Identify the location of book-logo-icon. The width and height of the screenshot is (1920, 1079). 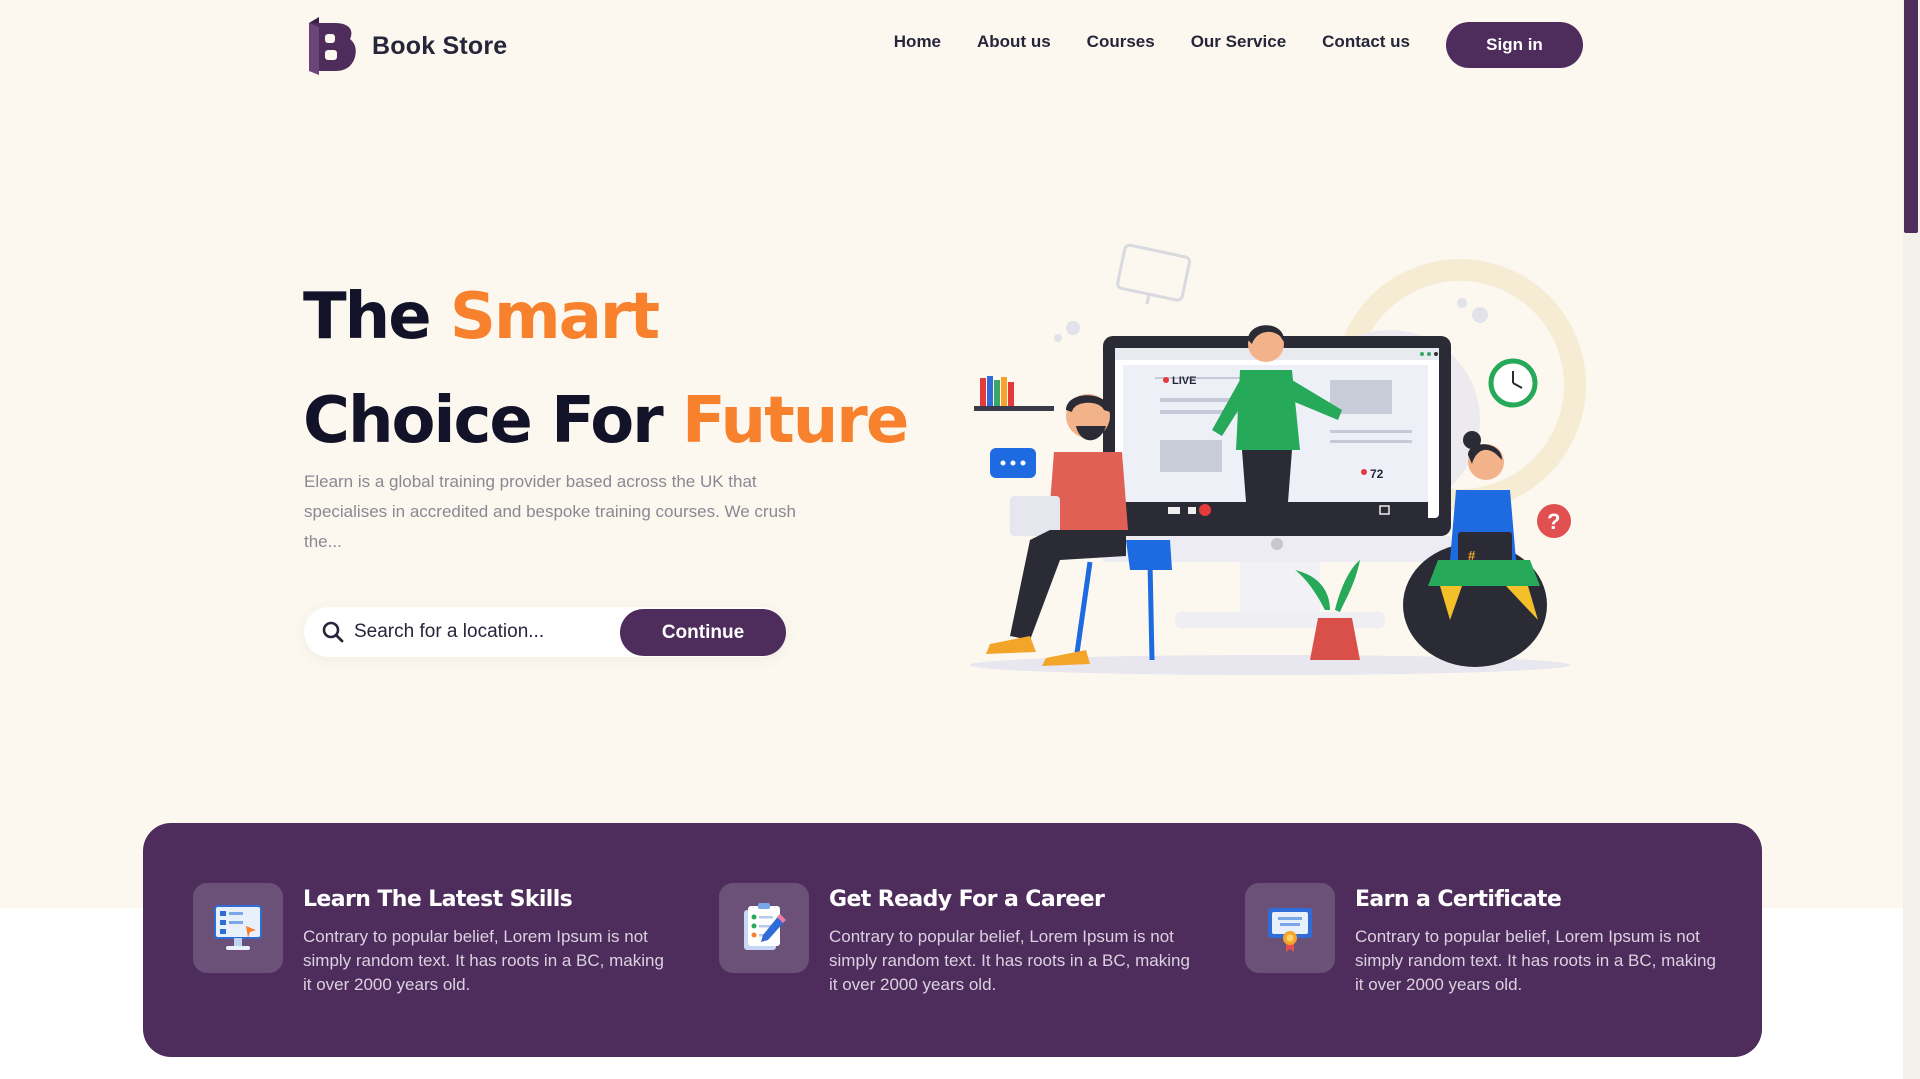
(332, 46).